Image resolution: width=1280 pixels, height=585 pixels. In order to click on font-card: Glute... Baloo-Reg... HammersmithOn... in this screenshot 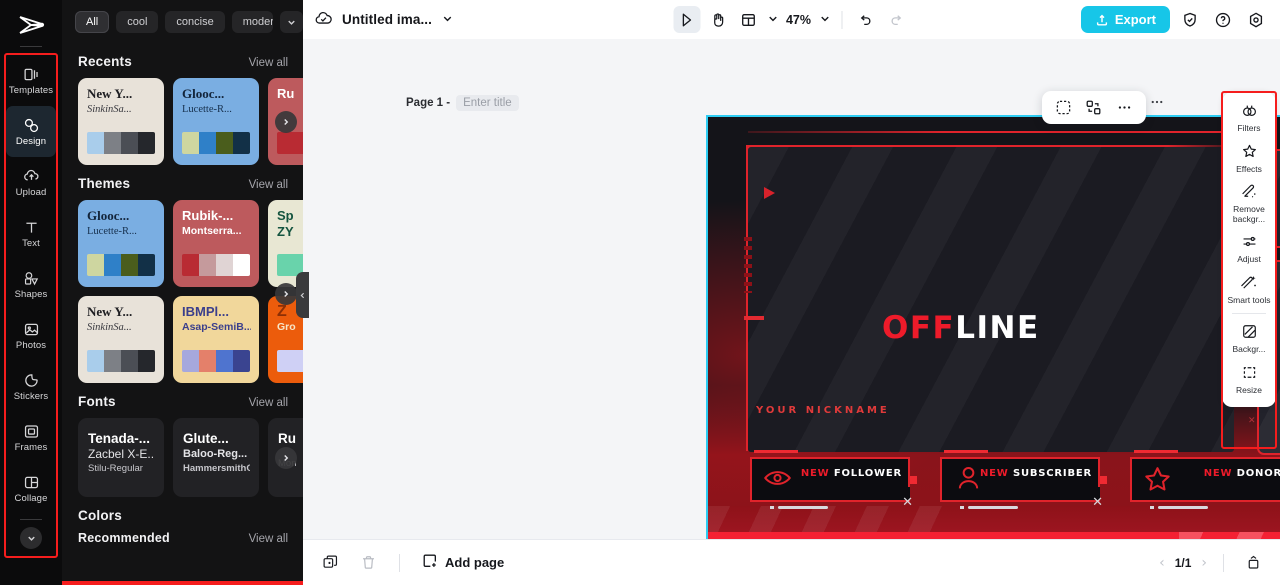, I will do `click(216, 457)`.